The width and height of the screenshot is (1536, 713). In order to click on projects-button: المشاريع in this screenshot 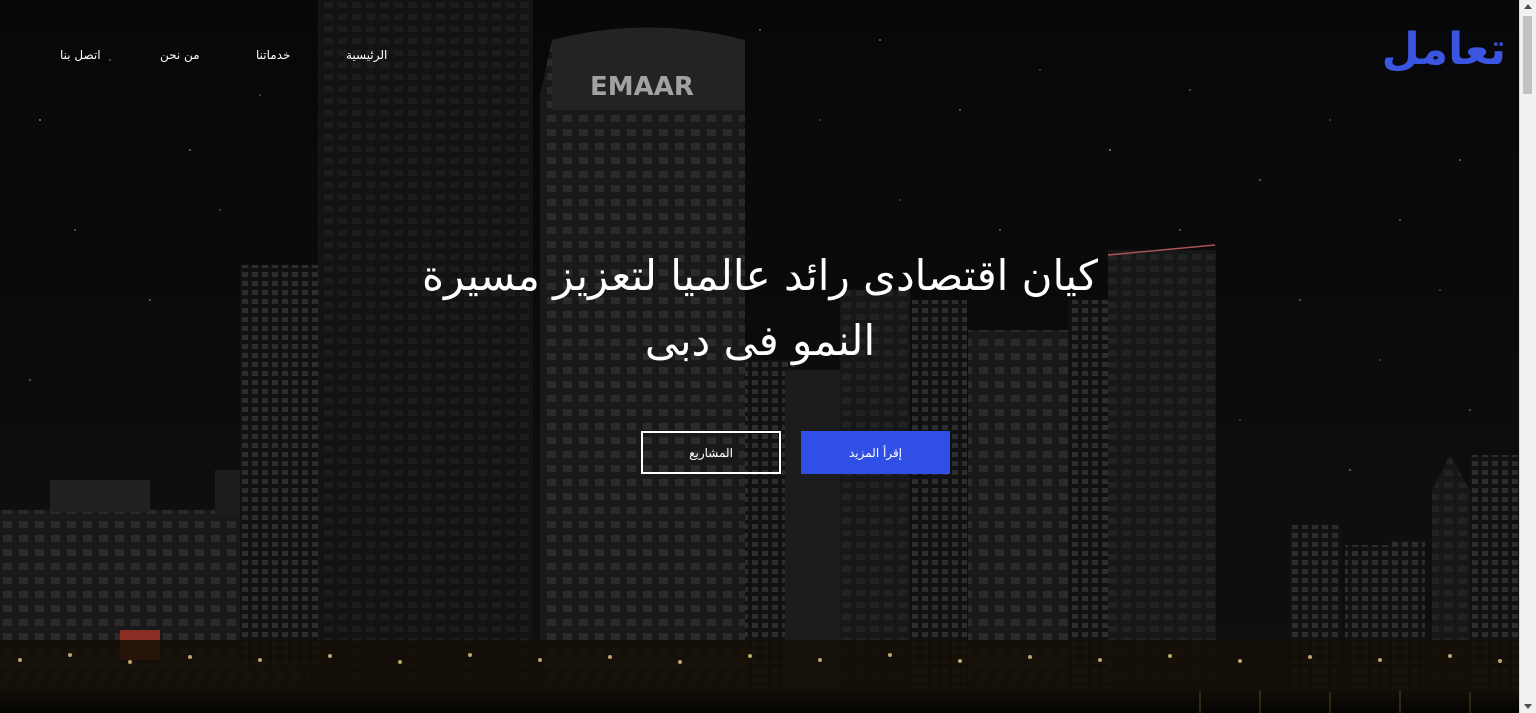, I will do `click(711, 452)`.